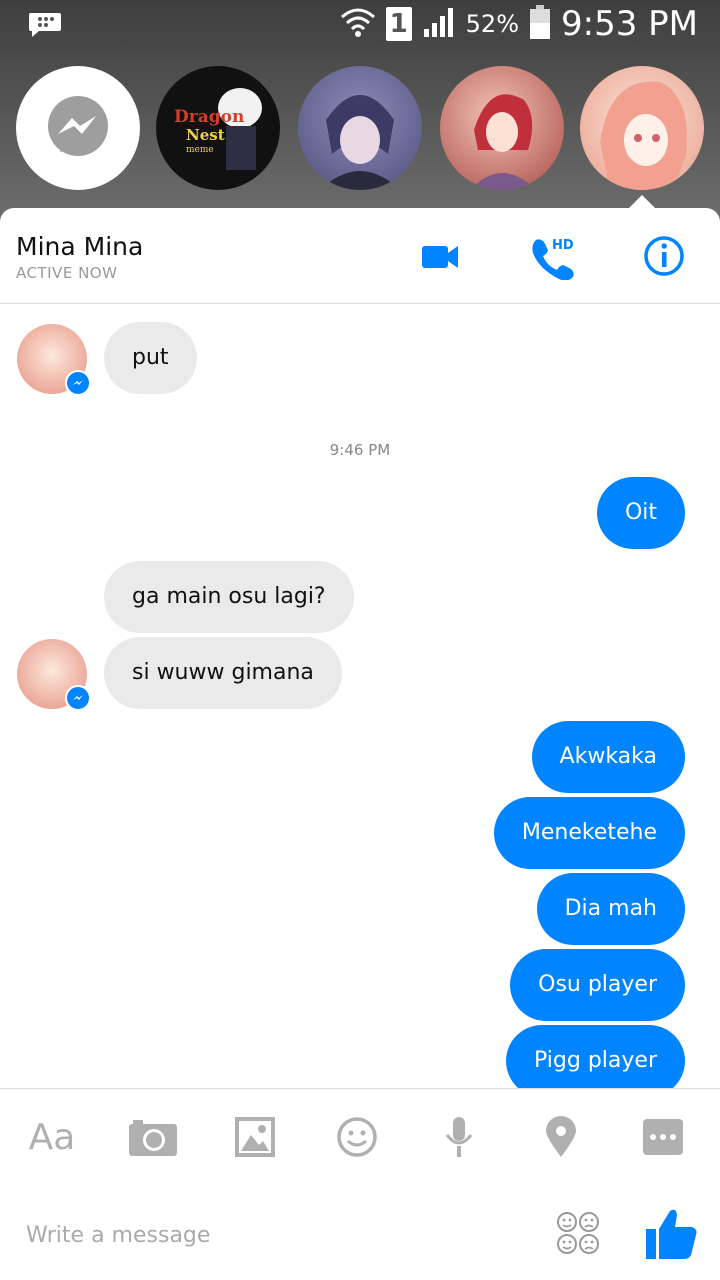 This screenshot has width=720, height=1280. I want to click on location-pin-icon, so click(561, 1136).